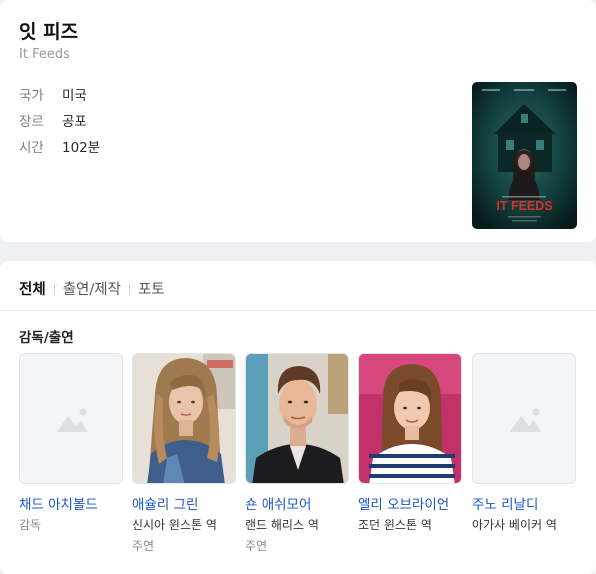 The image size is (596, 574). I want to click on info-row-country: 국가 미국, so click(53, 94).